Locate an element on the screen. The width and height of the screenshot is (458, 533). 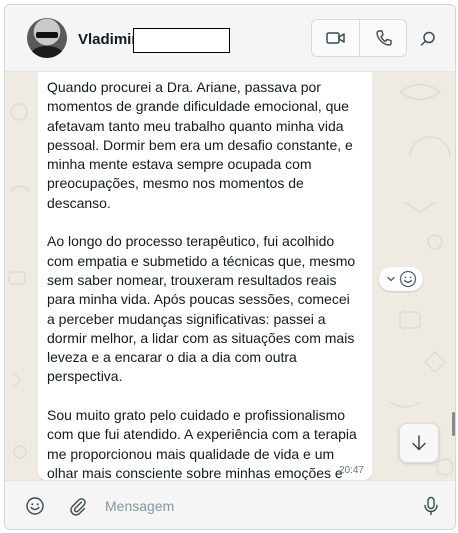
arrow-down-icon is located at coordinates (419, 443).